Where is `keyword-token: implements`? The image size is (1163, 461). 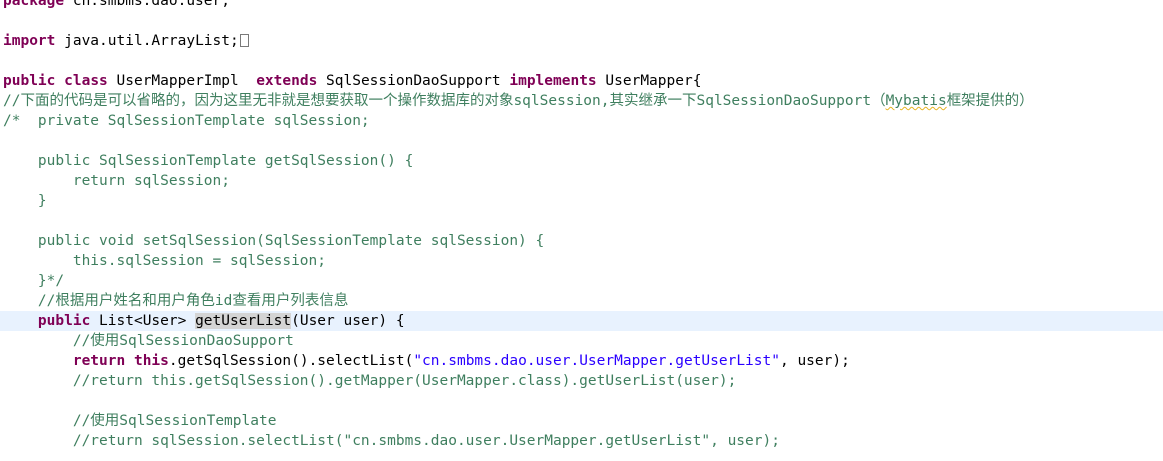
keyword-token: implements is located at coordinates (553, 81).